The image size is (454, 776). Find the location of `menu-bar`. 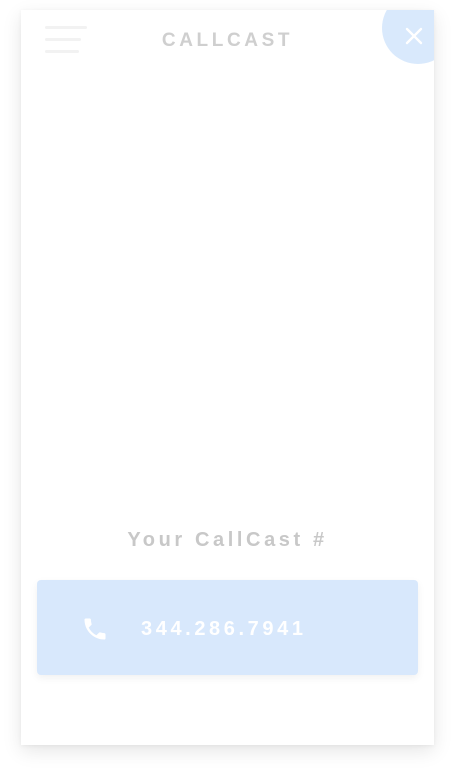

menu-bar is located at coordinates (66, 27).